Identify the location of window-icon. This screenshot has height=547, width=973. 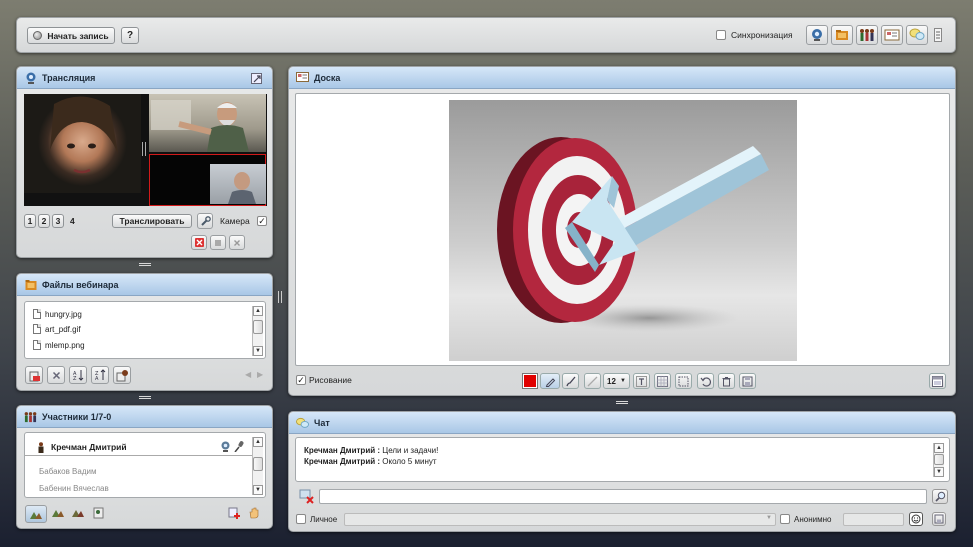
(937, 381).